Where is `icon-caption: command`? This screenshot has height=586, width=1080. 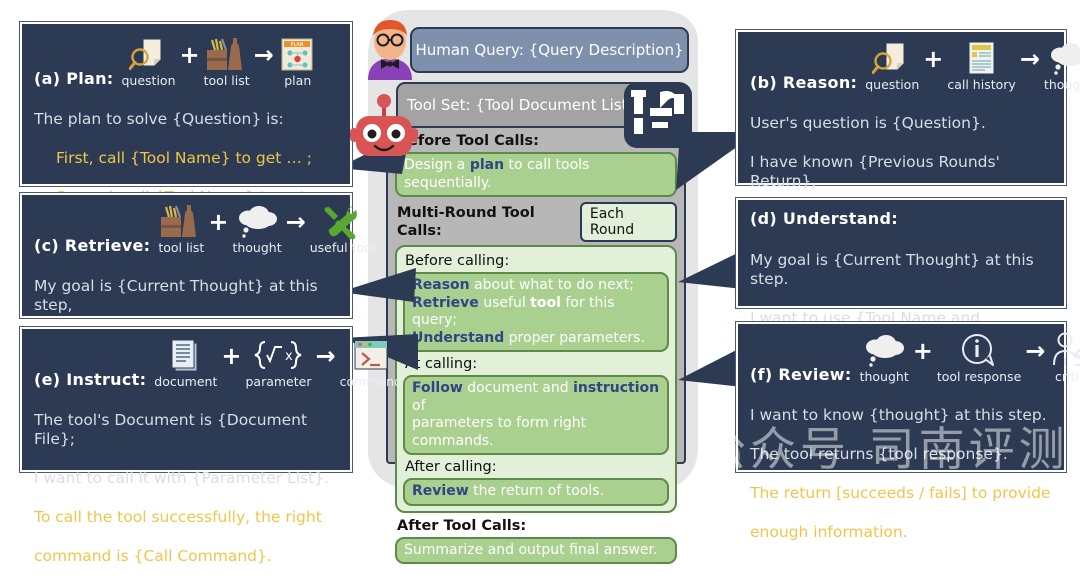 icon-caption: command is located at coordinates (371, 382).